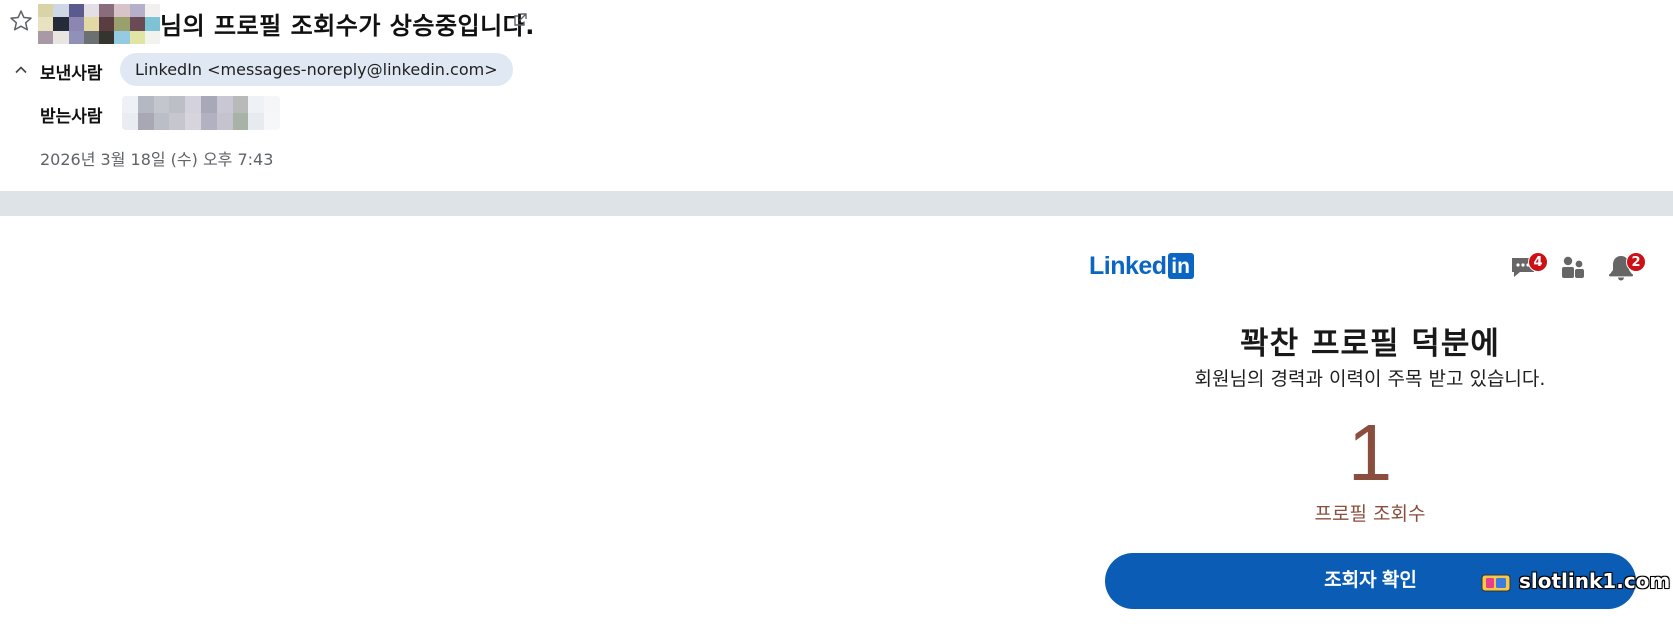  I want to click on notifications-badge: 2, so click(1636, 262).